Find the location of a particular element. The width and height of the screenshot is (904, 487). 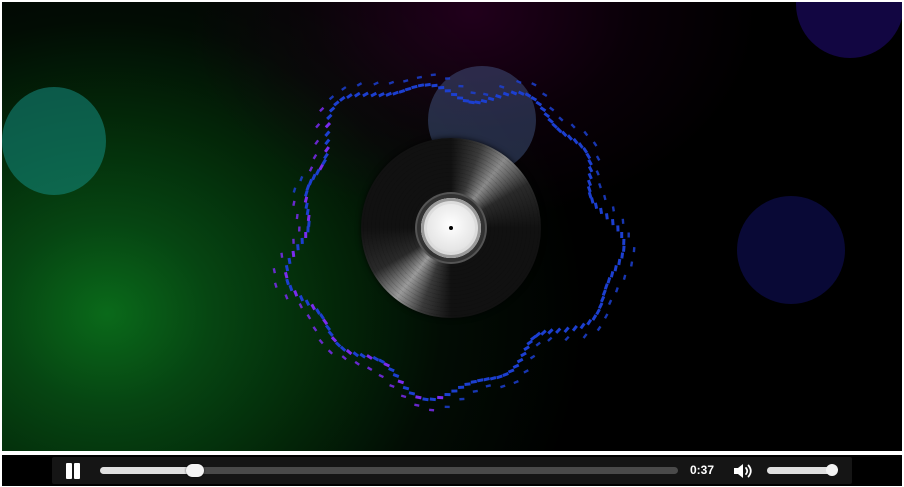

volume-slider is located at coordinates (802, 470).